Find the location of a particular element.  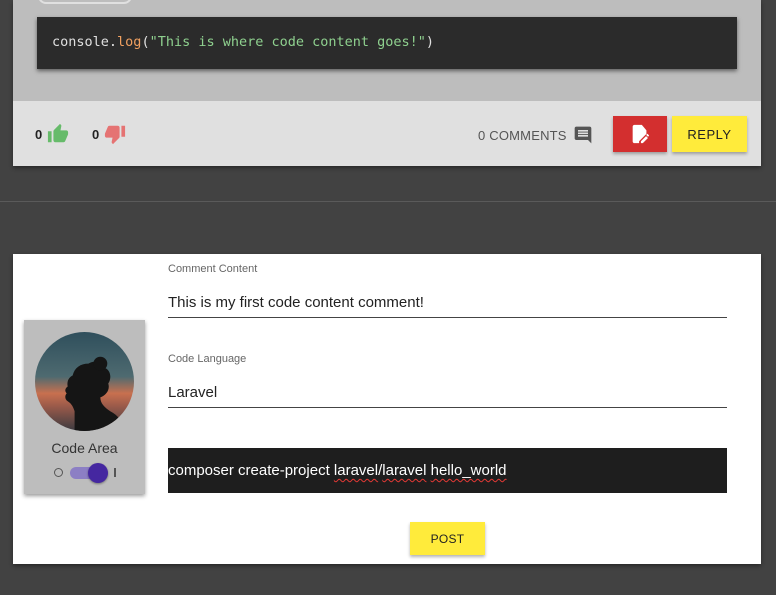

code-token-method: log is located at coordinates (129, 42).